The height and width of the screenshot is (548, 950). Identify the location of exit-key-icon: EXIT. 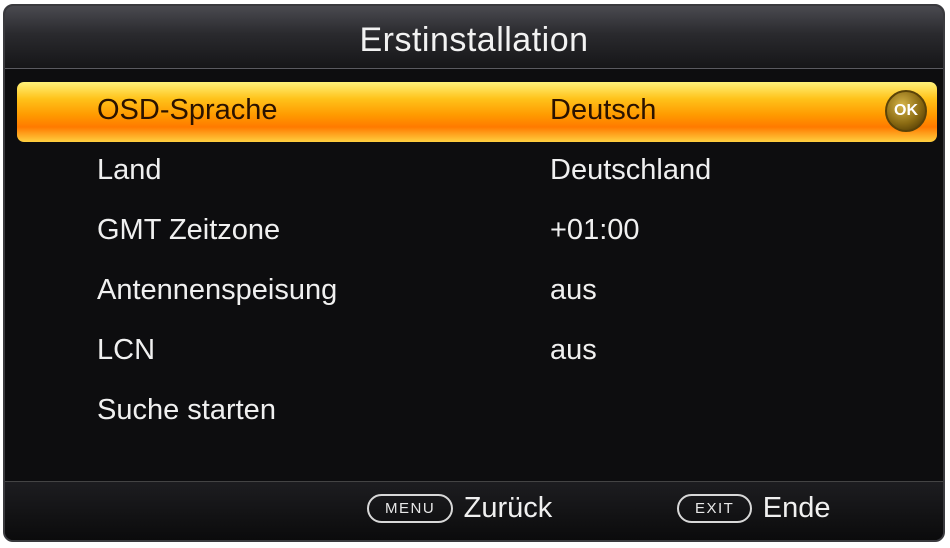
(715, 508).